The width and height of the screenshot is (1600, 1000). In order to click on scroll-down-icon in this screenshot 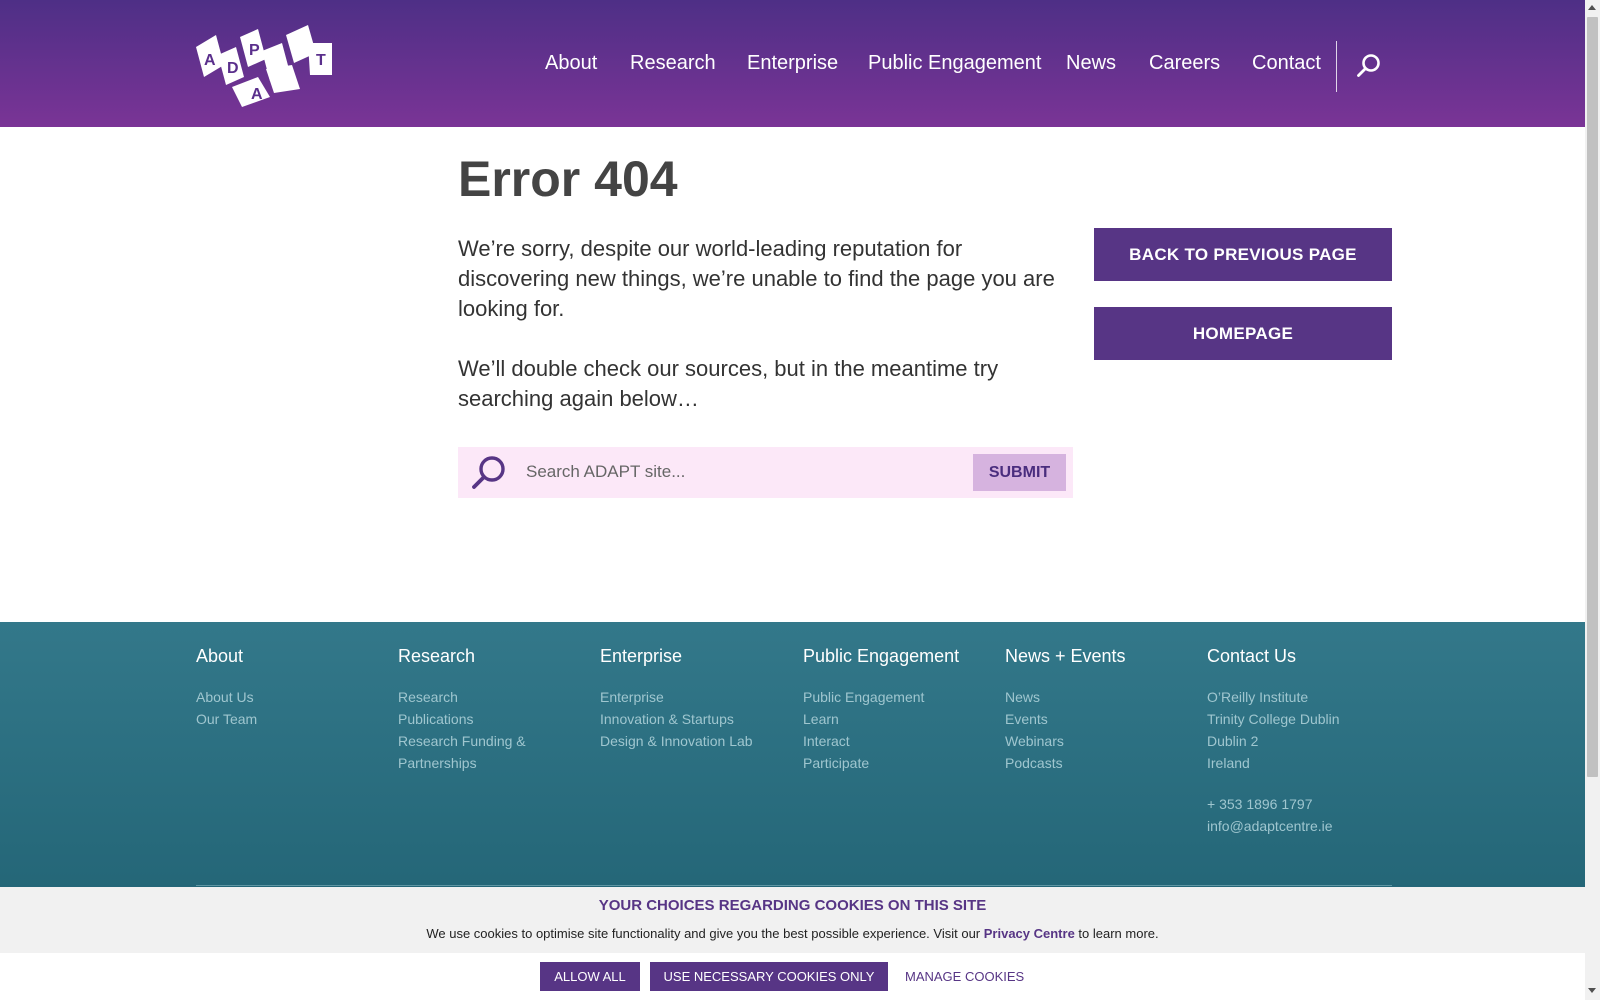, I will do `click(1592, 990)`.